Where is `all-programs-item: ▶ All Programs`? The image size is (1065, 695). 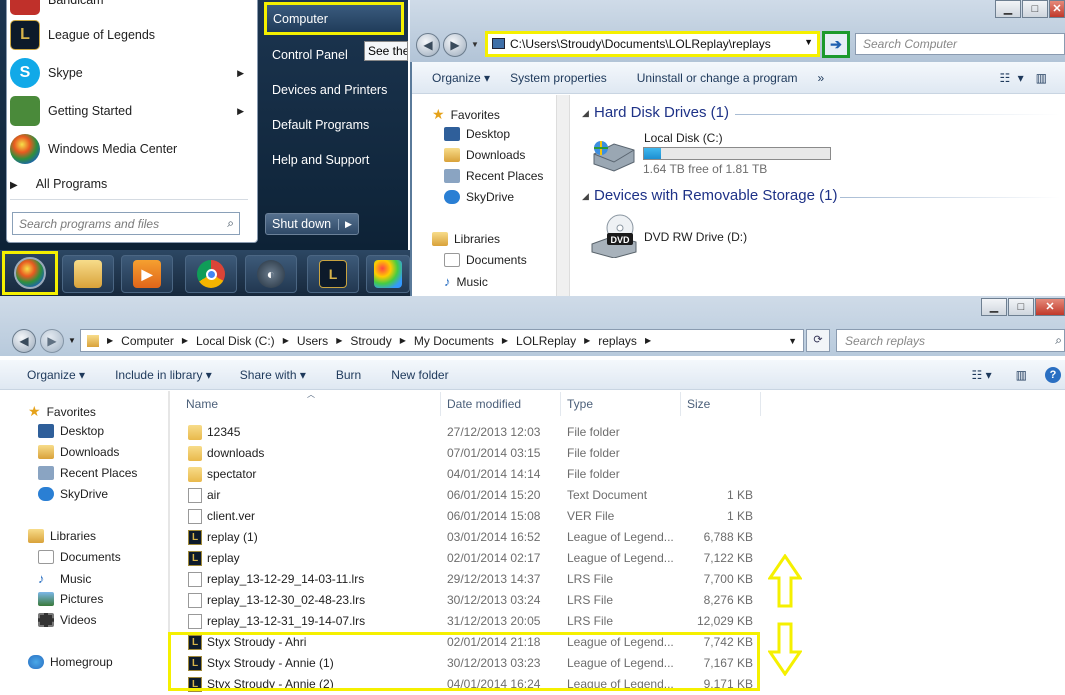 all-programs-item: ▶ All Programs is located at coordinates (58, 184).